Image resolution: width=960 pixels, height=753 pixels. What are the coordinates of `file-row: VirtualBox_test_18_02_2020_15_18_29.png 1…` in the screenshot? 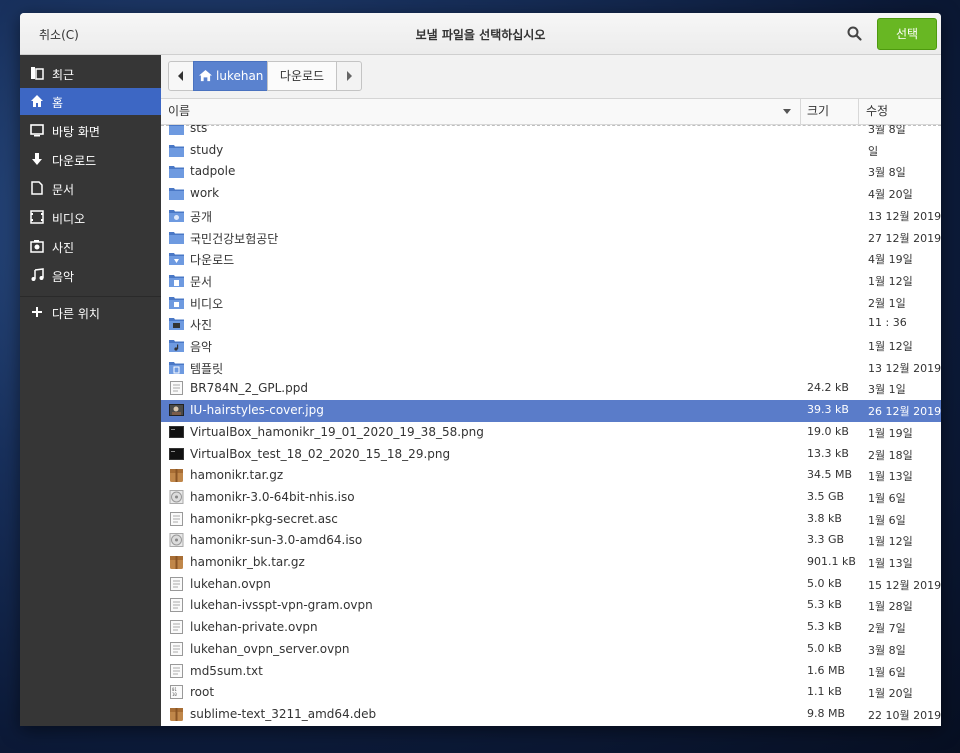 It's located at (551, 455).